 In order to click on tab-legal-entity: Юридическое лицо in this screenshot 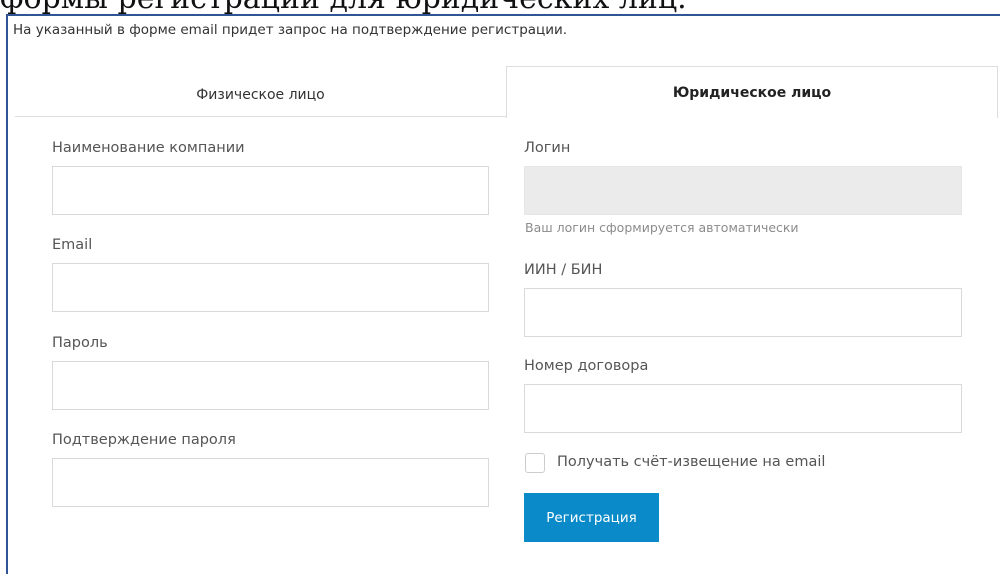, I will do `click(752, 92)`.